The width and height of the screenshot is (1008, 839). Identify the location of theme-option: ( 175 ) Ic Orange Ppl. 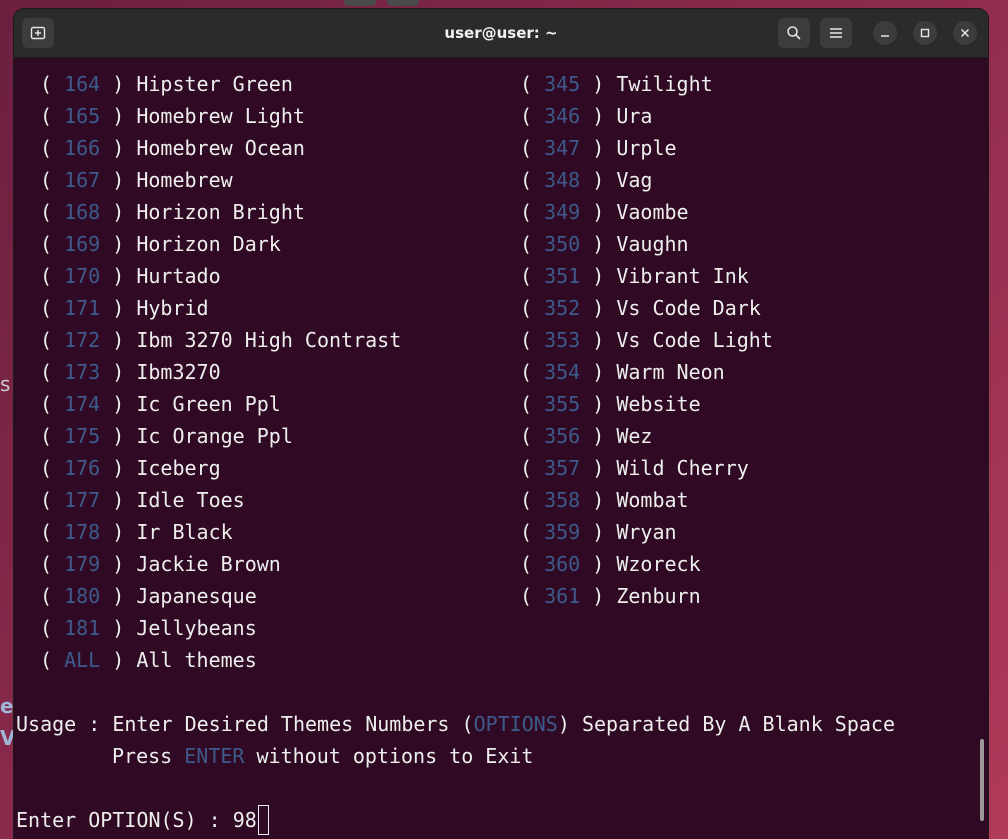
(166, 436).